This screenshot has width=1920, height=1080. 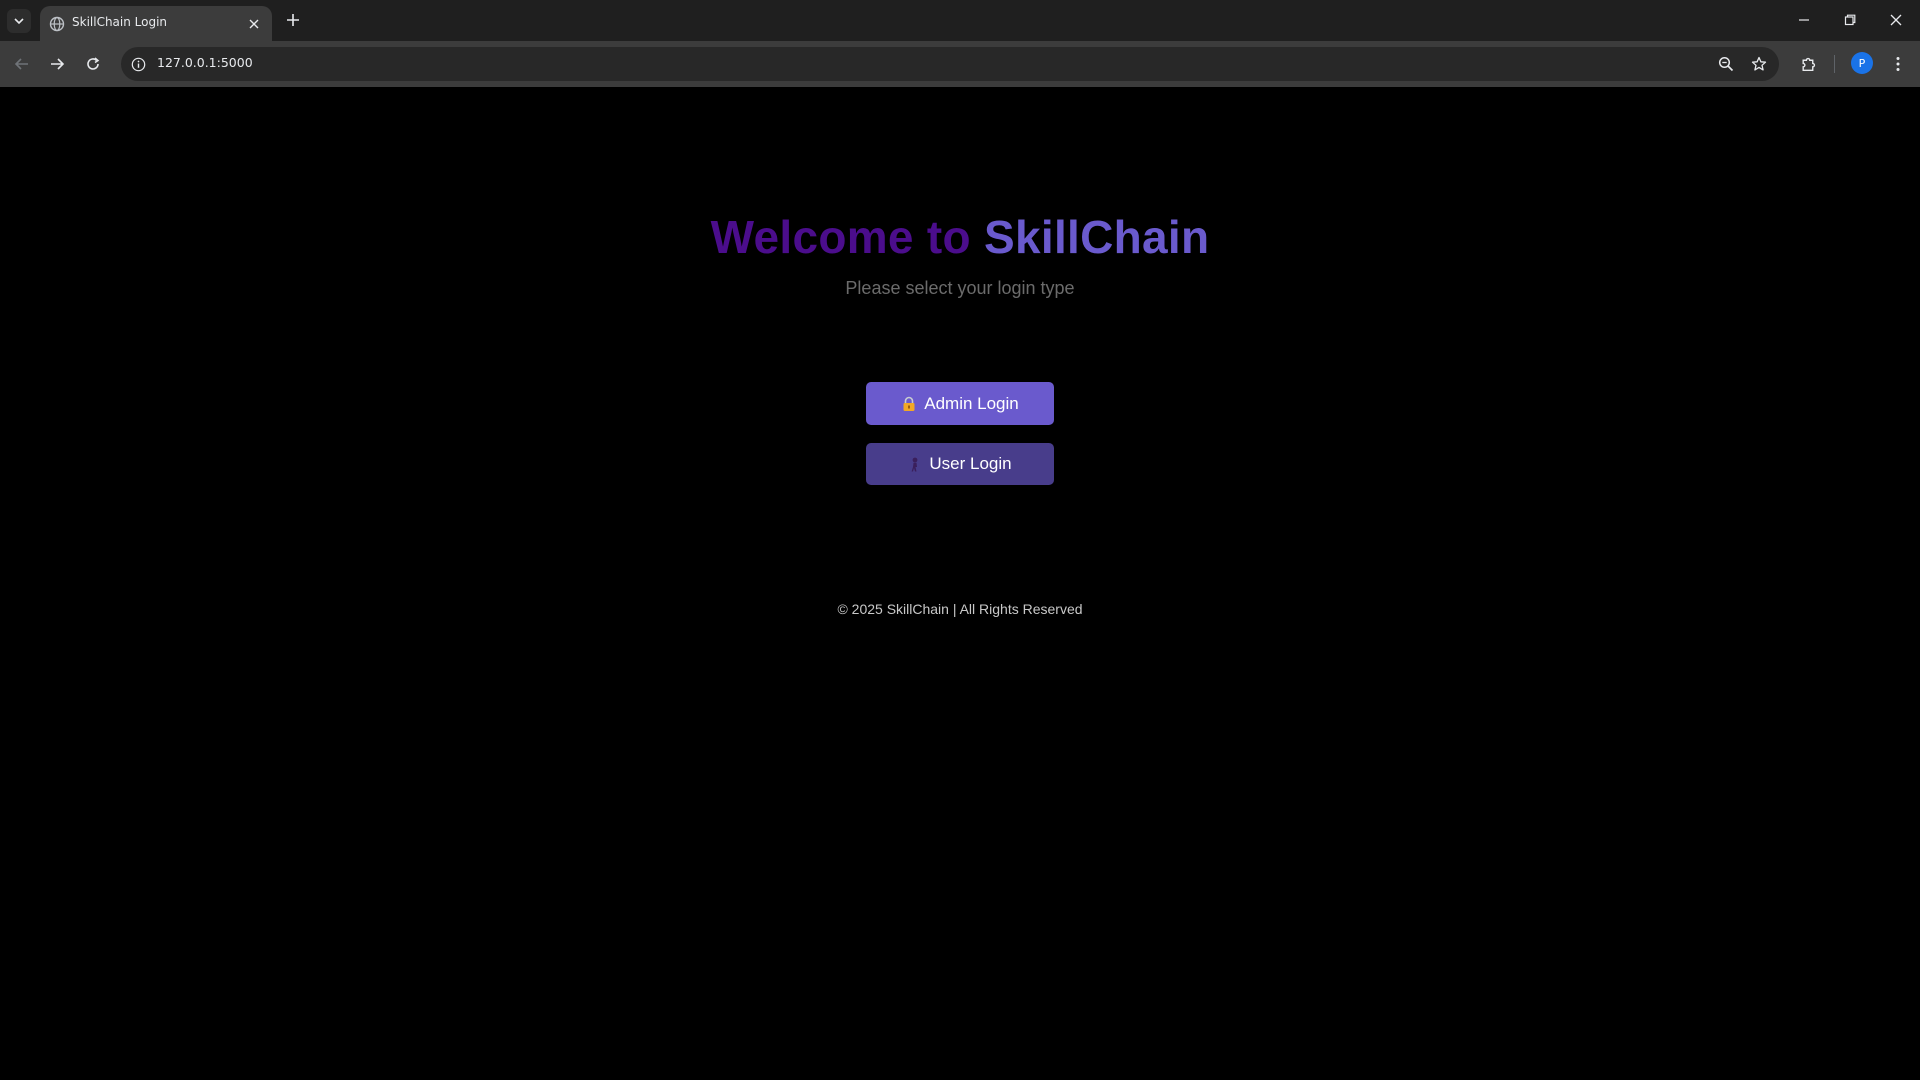 I want to click on bookmark-button, so click(x=1759, y=64).